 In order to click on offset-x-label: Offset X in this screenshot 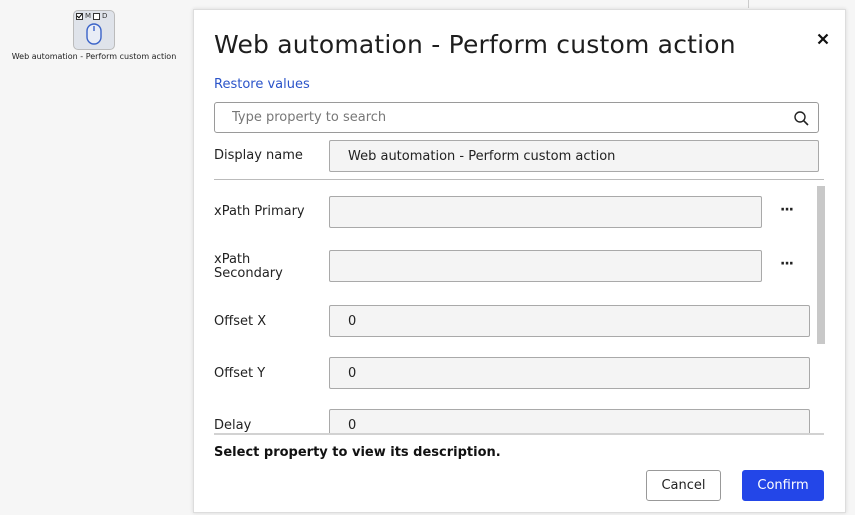, I will do `click(240, 321)`.